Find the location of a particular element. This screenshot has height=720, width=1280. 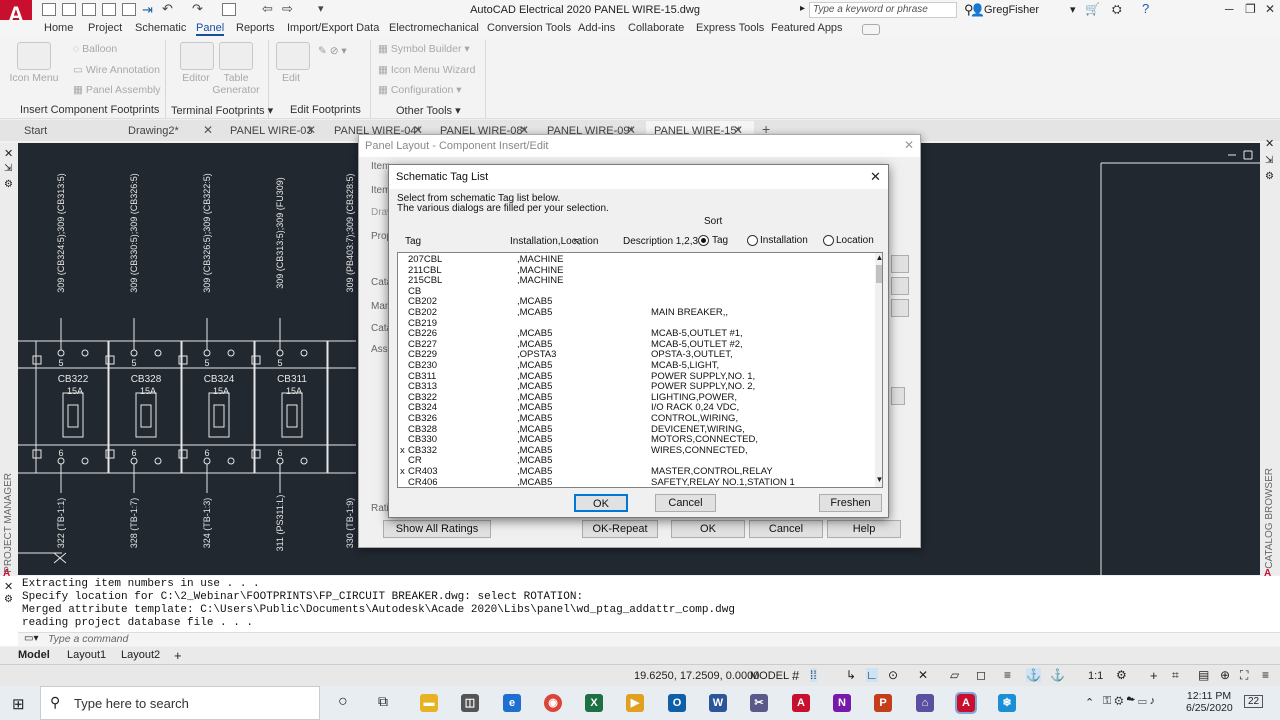

restore-button: ❐ is located at coordinates (1250, 9).